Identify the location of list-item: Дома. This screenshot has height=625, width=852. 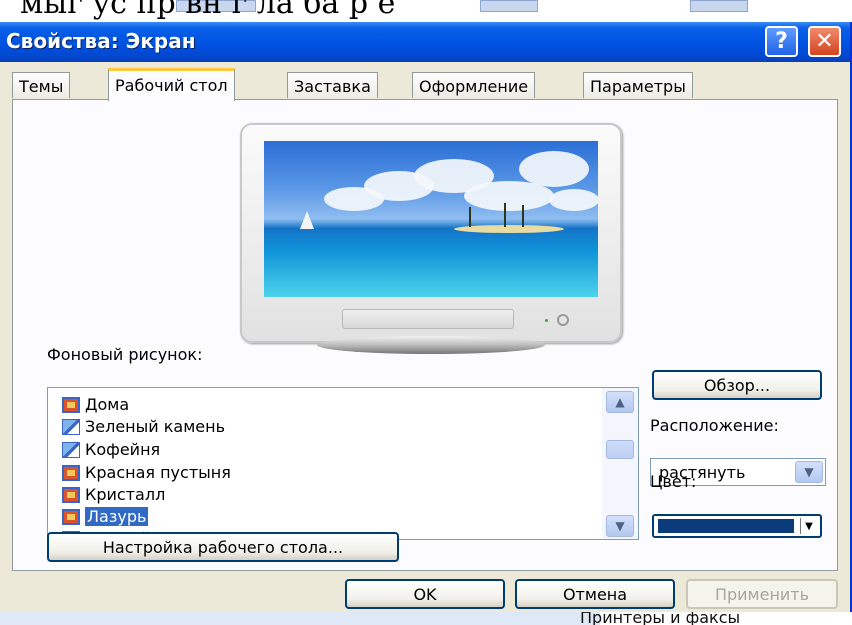
(95, 404).